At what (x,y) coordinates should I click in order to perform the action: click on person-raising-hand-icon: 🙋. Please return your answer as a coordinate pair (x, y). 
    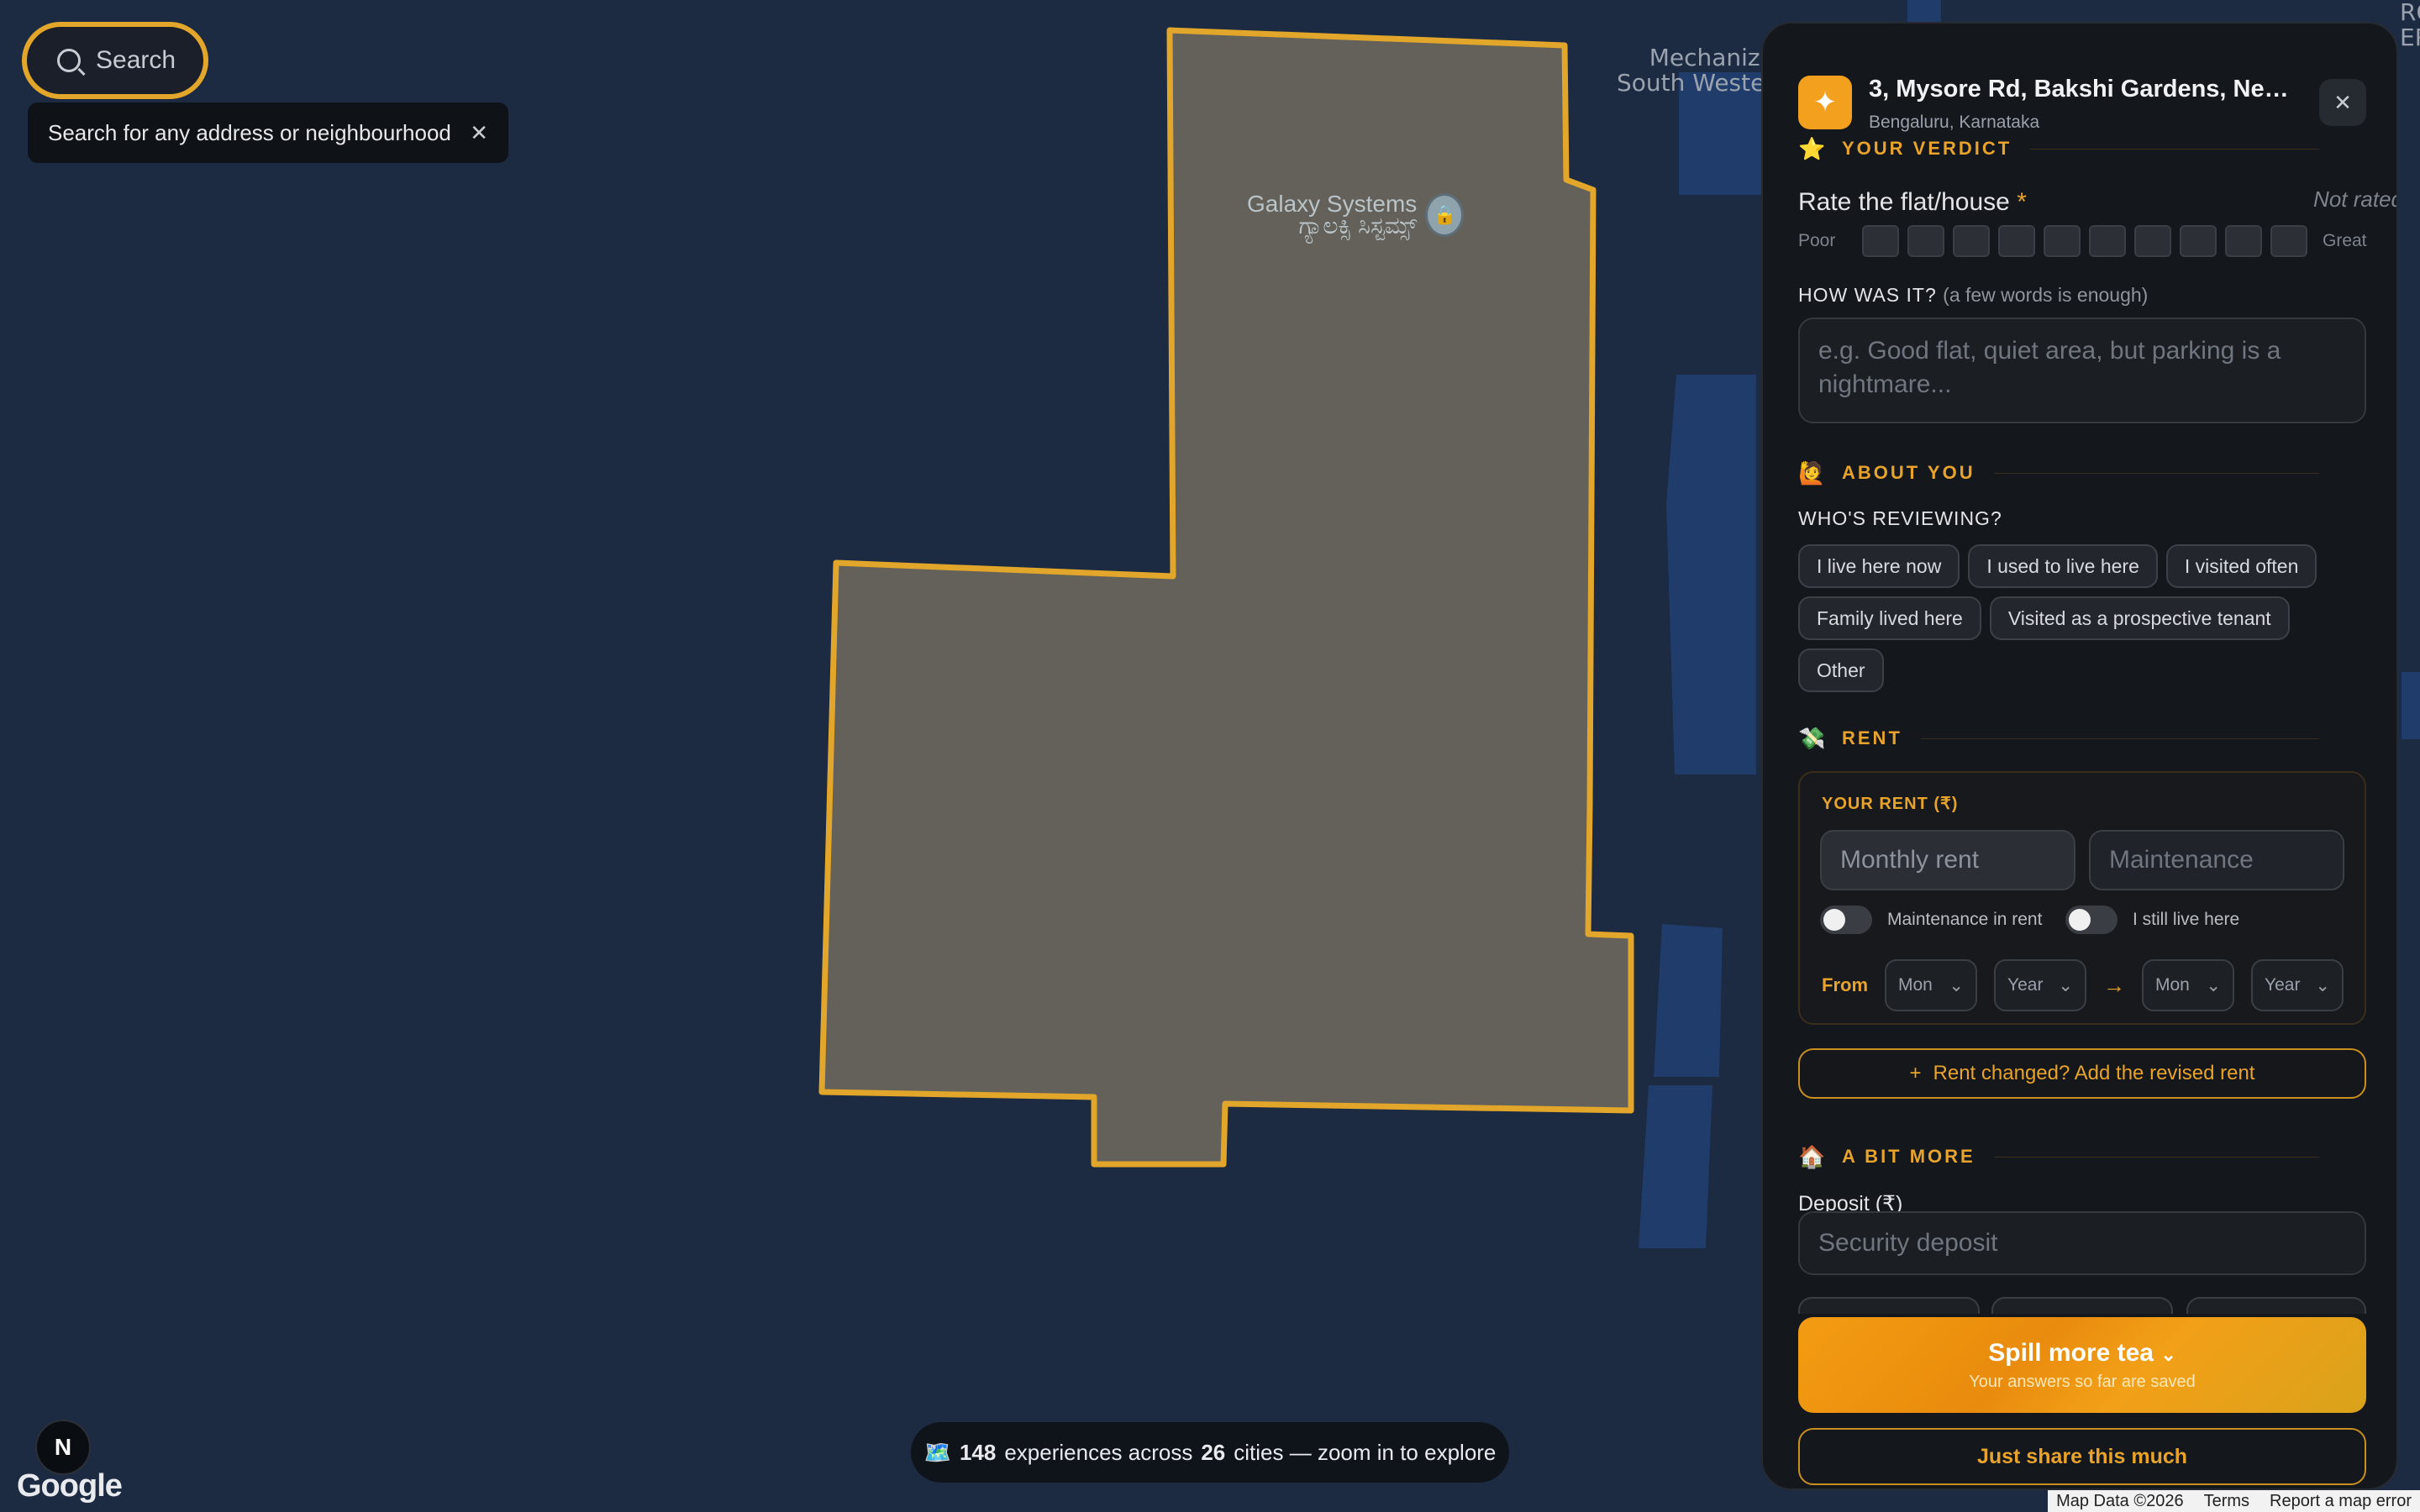
    Looking at the image, I should click on (1812, 473).